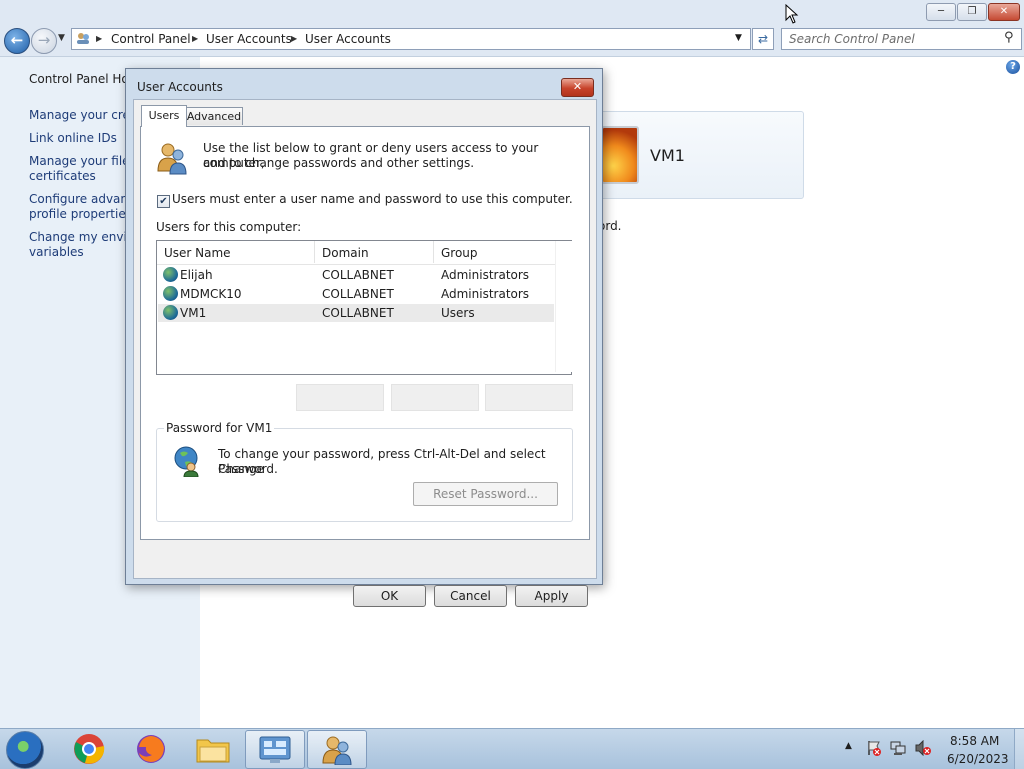 This screenshot has width=1024, height=769. I want to click on list-header: User Name Domain Group, so click(356, 253).